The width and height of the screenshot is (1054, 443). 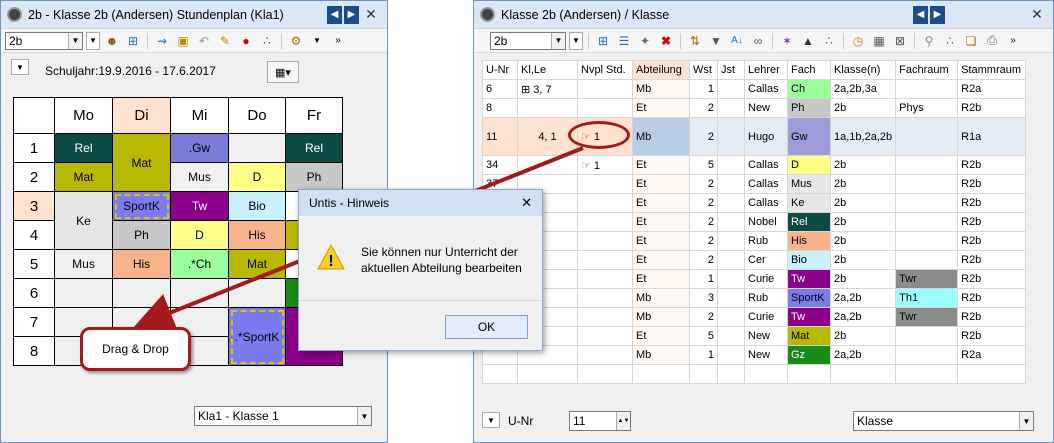 I want to click on table-cell-fach: Ch, so click(x=809, y=89).